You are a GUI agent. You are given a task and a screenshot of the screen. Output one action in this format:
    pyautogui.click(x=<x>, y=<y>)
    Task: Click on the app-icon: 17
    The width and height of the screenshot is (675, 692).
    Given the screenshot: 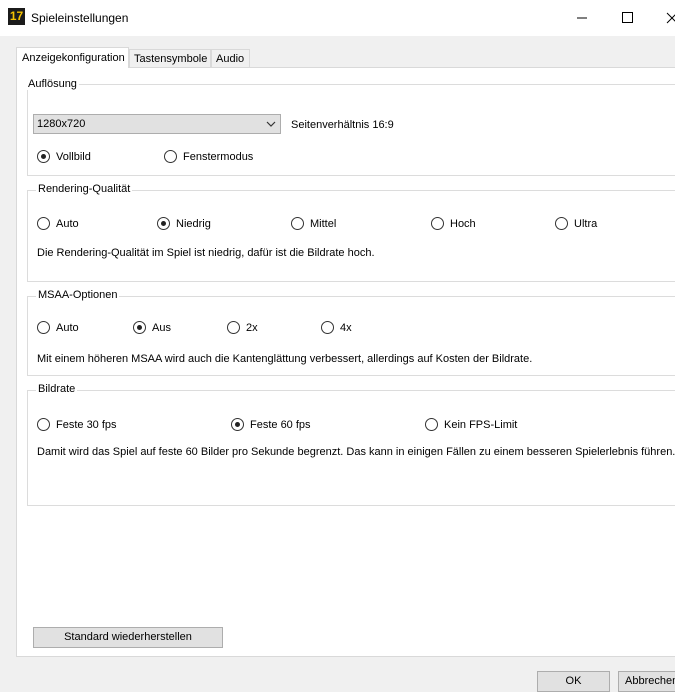 What is the action you would take?
    pyautogui.click(x=16, y=16)
    